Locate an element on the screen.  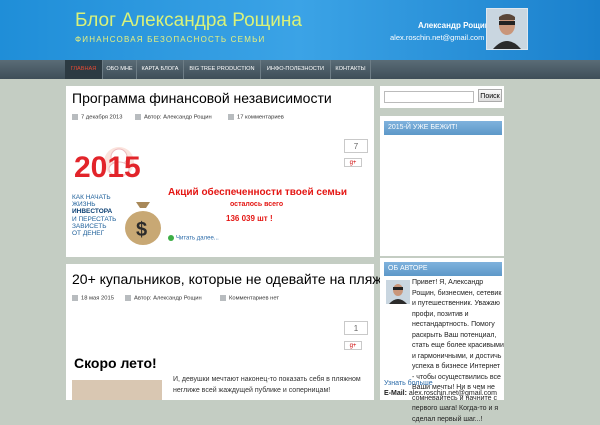
widget-2015-title: 2015-Й УЖЕ БЕЖИТ! is located at coordinates (443, 128).